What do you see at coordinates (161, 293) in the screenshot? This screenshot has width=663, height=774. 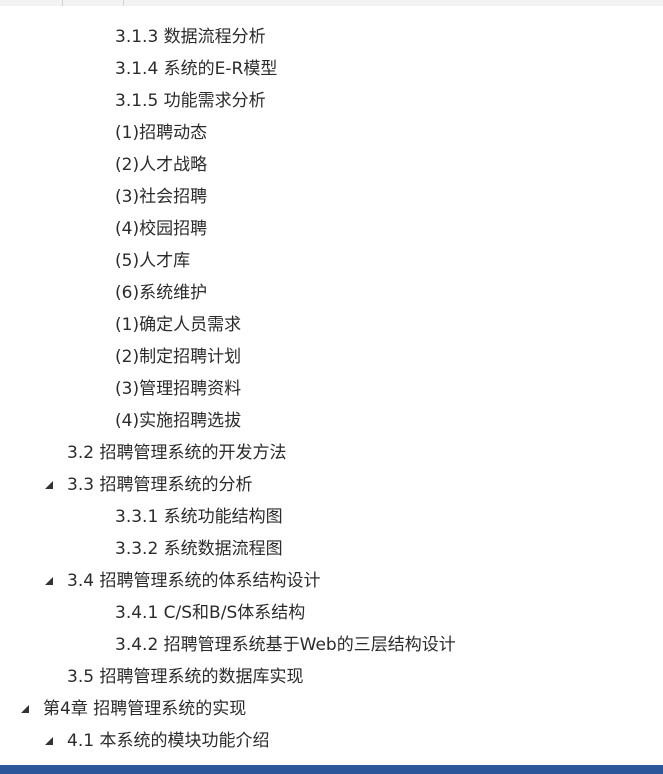 I see `nav-heading-label: (6)系统维护` at bounding box center [161, 293].